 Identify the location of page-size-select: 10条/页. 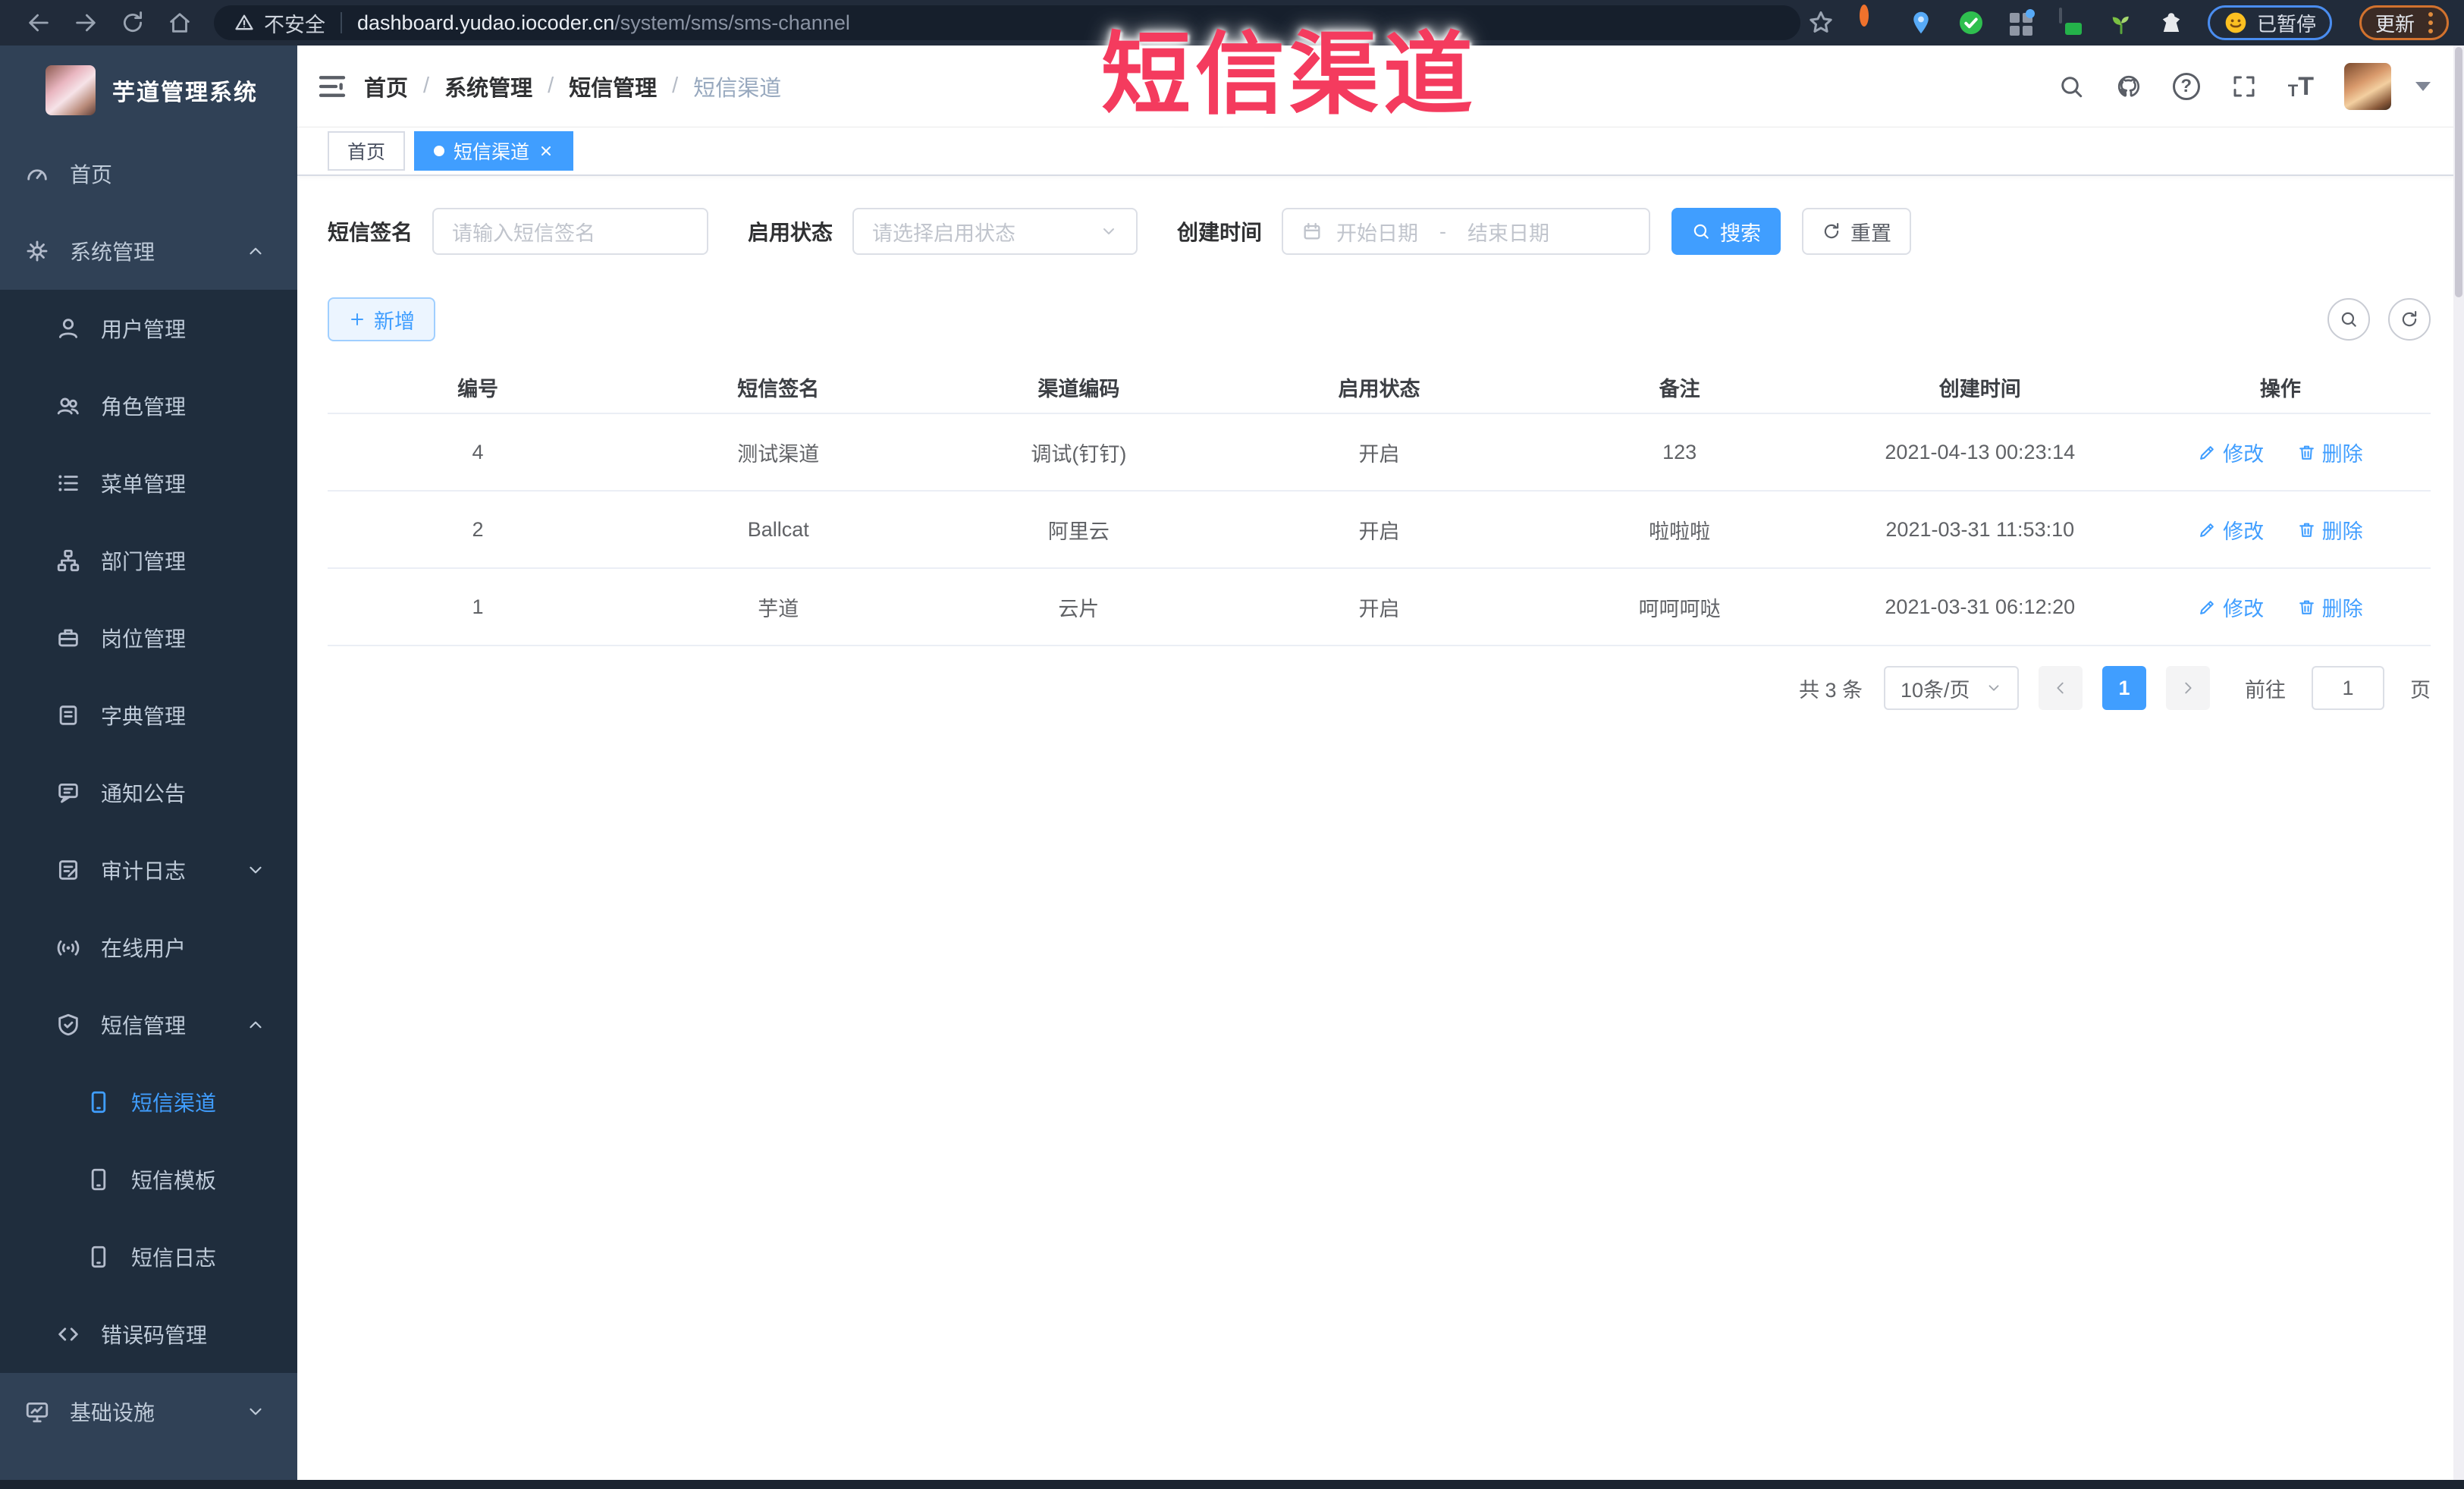
(1952, 688).